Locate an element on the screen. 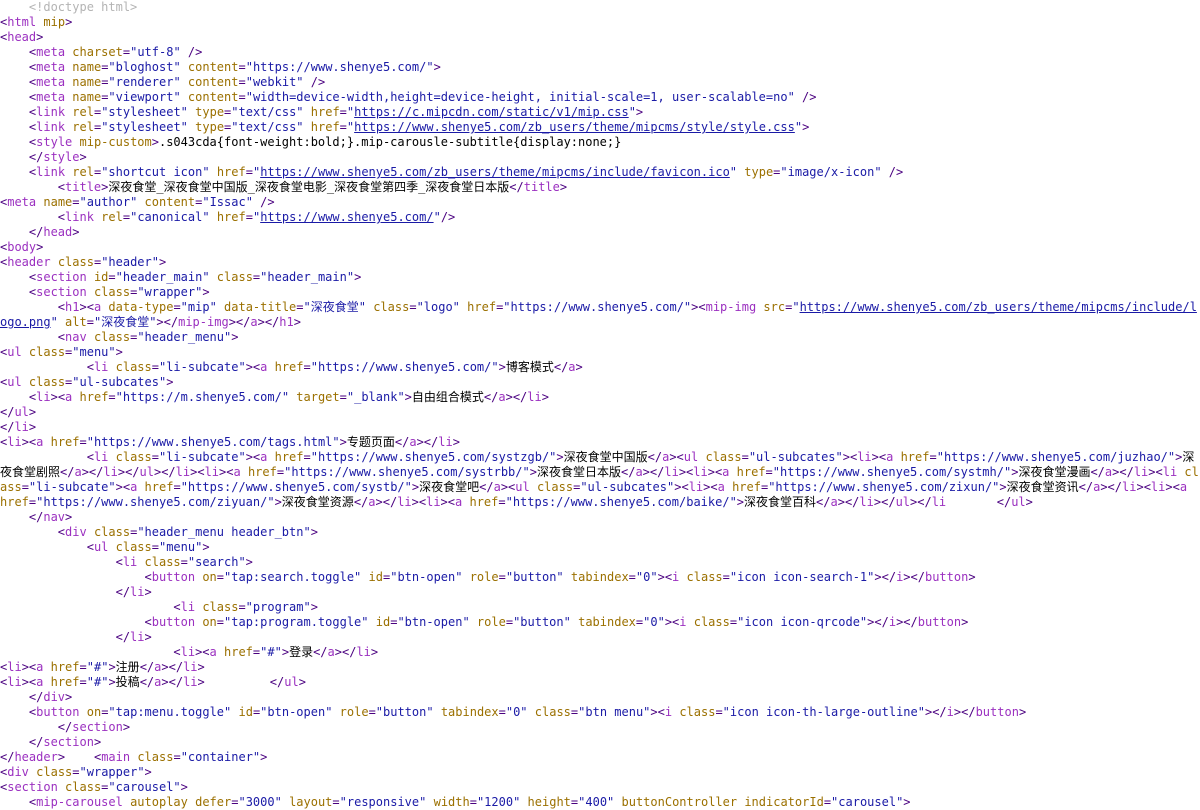  attribute-value-token: "webkit" is located at coordinates (274, 82).